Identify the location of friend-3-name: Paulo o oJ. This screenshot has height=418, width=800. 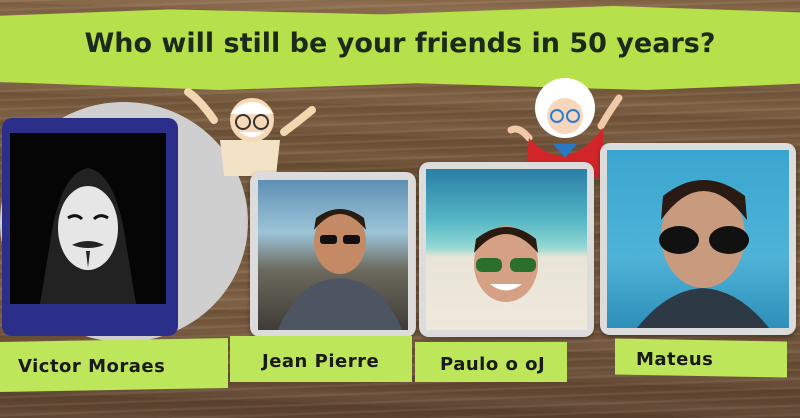
(493, 364).